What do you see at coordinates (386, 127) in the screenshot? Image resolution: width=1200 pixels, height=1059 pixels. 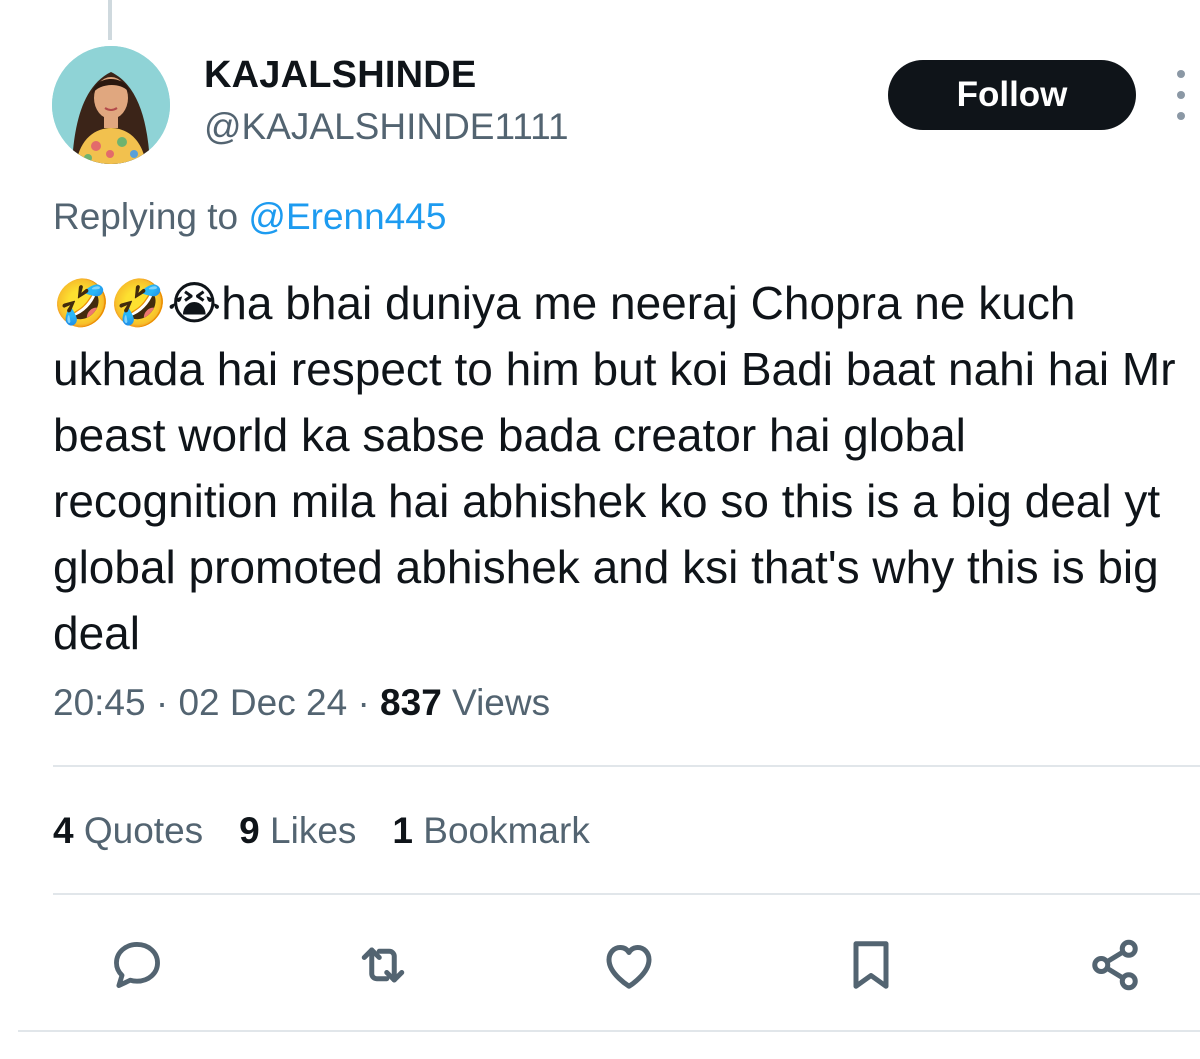 I see `author-handle: @KAJALSHINDE1111` at bounding box center [386, 127].